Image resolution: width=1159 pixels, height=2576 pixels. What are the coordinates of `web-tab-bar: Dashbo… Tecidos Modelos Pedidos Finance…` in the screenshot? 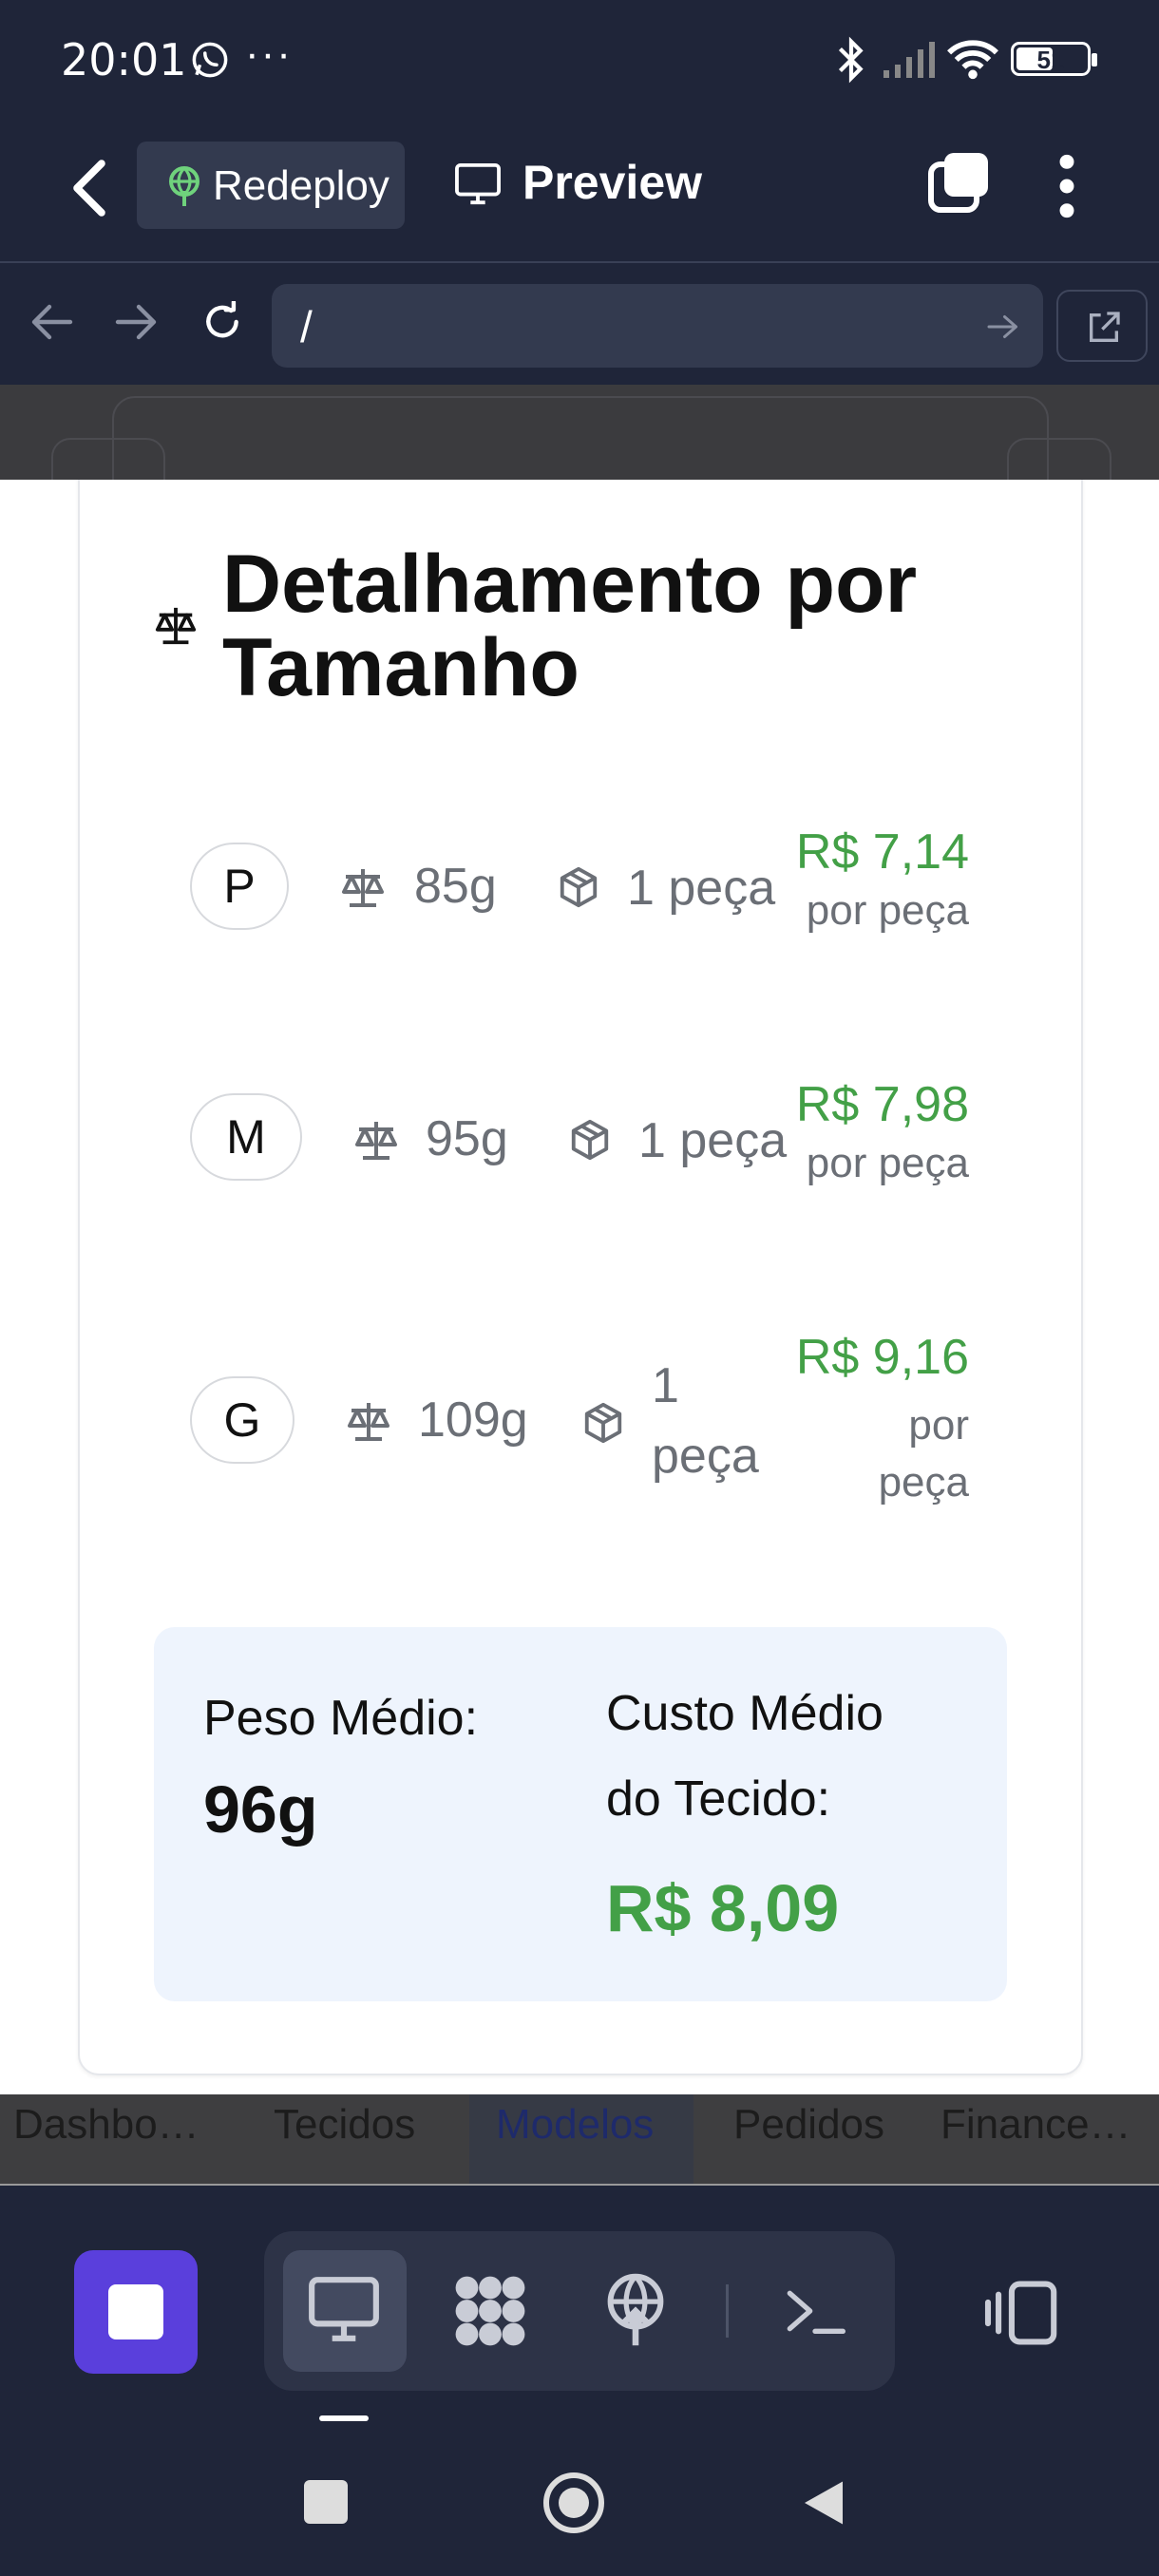 It's located at (579, 2139).